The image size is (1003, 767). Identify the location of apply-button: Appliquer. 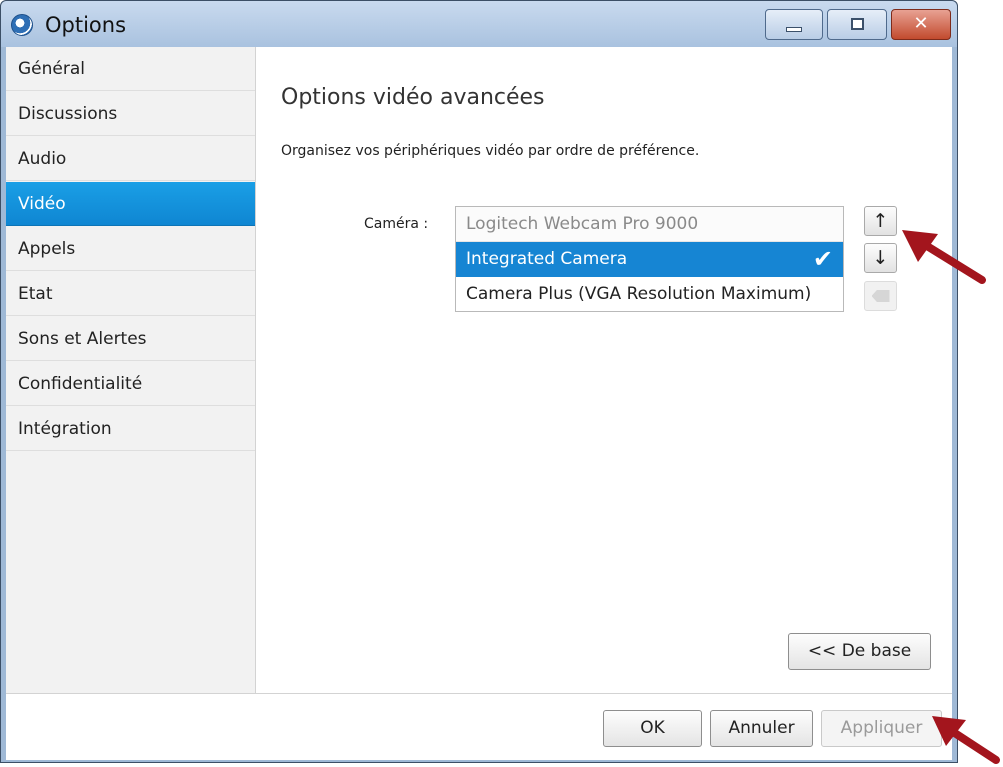
(881, 728).